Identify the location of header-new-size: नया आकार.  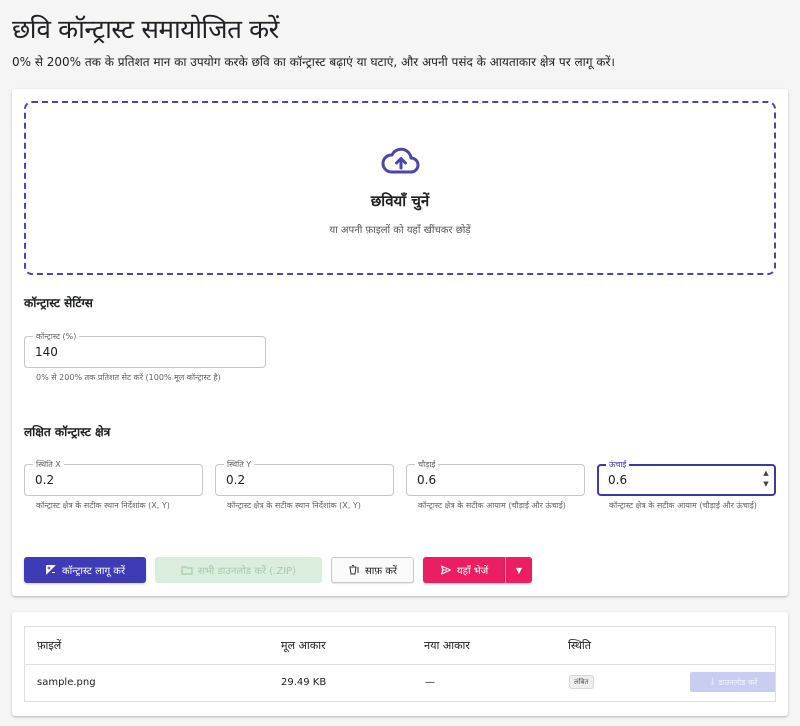
(447, 645).